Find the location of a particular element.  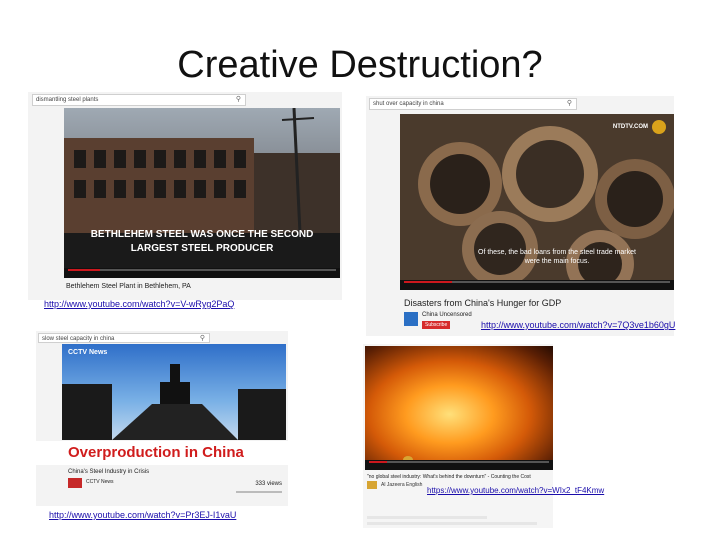

channel-logo: NTDTV.COM is located at coordinates (630, 127).